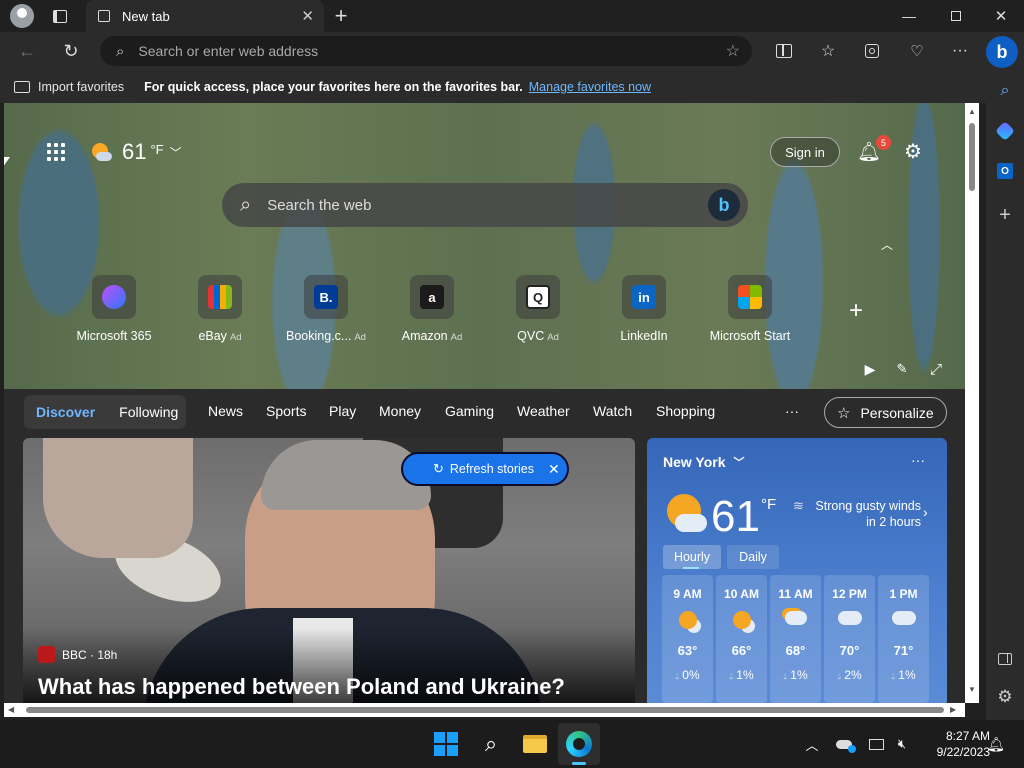 Image resolution: width=1024 pixels, height=768 pixels. Describe the element at coordinates (538, 309) in the screenshot. I see `shortcut-qvc: Q QVC Ad` at that location.